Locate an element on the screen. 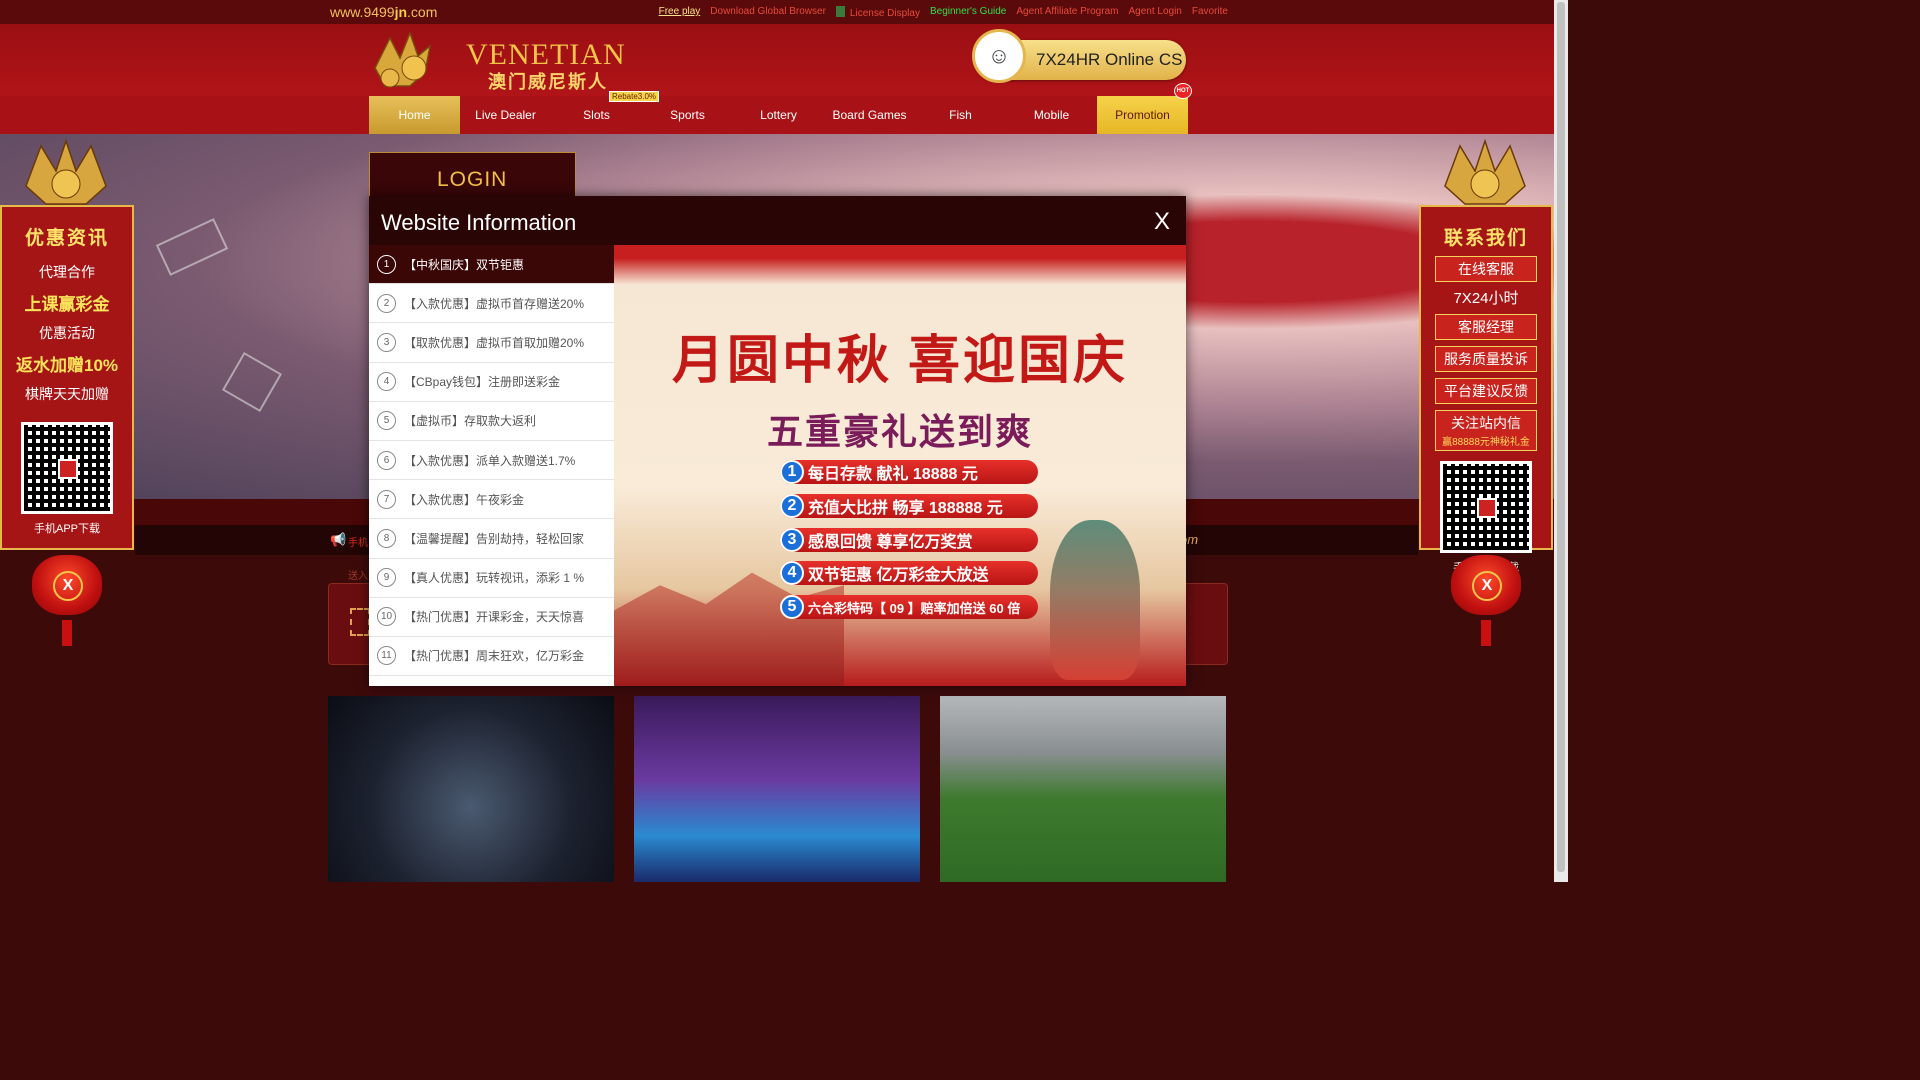 Image resolution: width=1920 pixels, height=1080 pixels. header is located at coordinates (784, 60).